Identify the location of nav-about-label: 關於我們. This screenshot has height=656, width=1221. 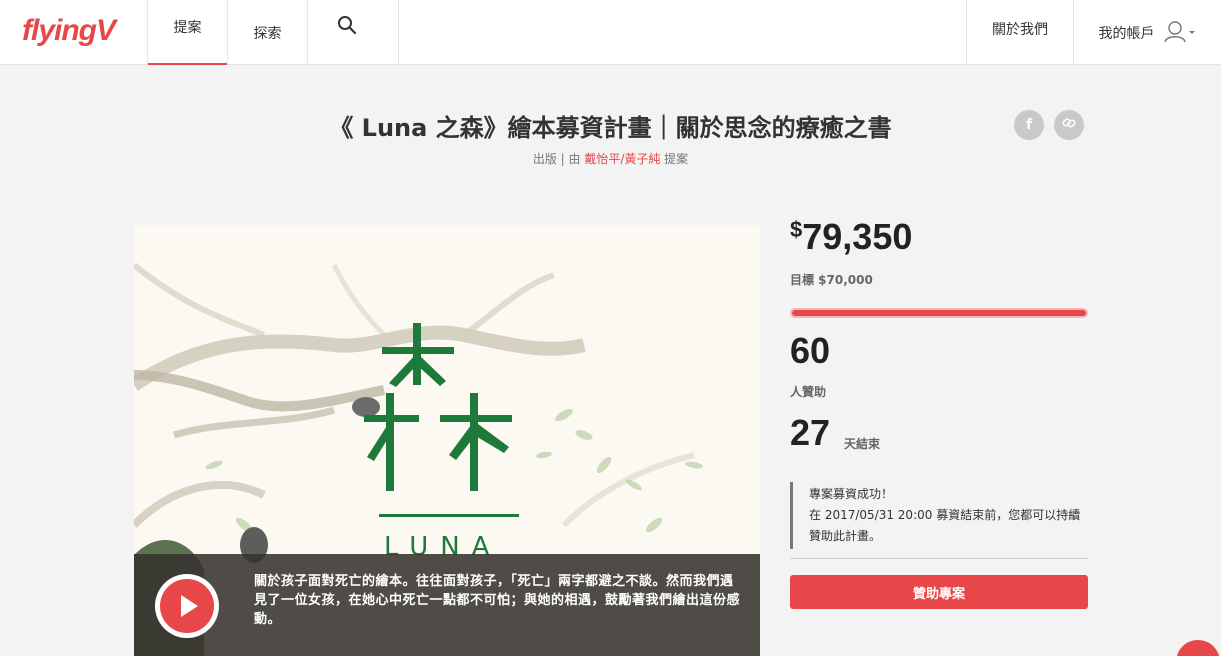
(1020, 29).